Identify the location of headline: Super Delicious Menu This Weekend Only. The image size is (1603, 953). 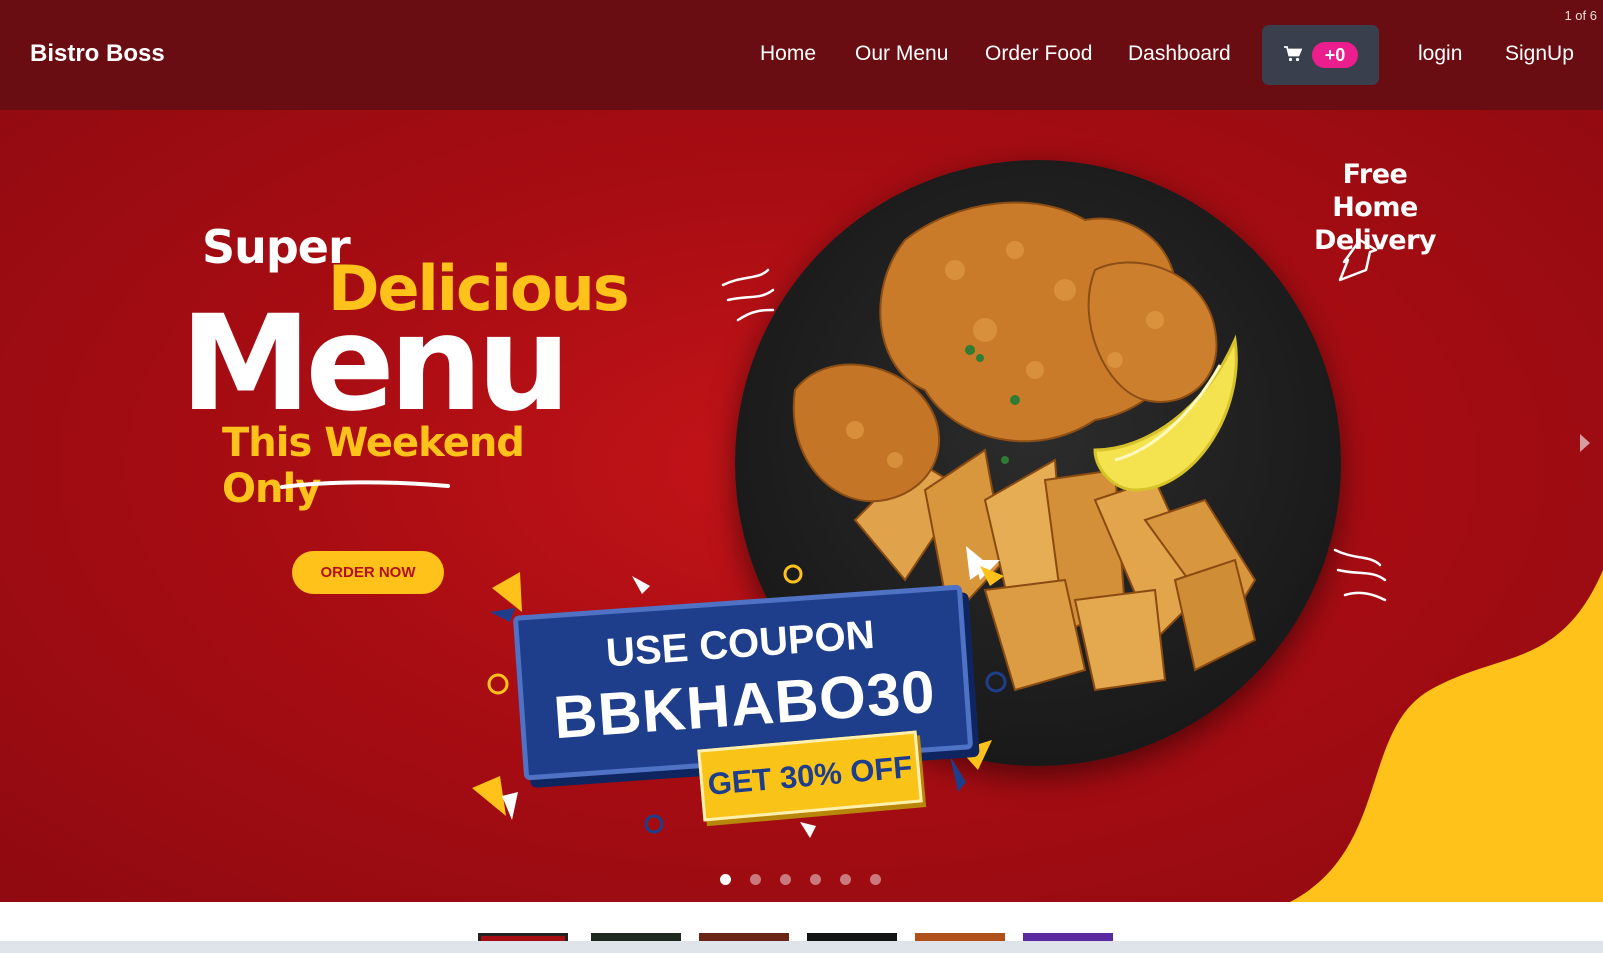
(400, 361).